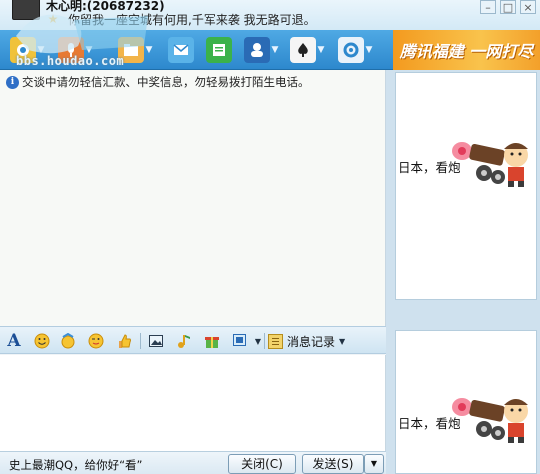 The width and height of the screenshot is (540, 474). I want to click on close-window-button: ×, so click(528, 7).